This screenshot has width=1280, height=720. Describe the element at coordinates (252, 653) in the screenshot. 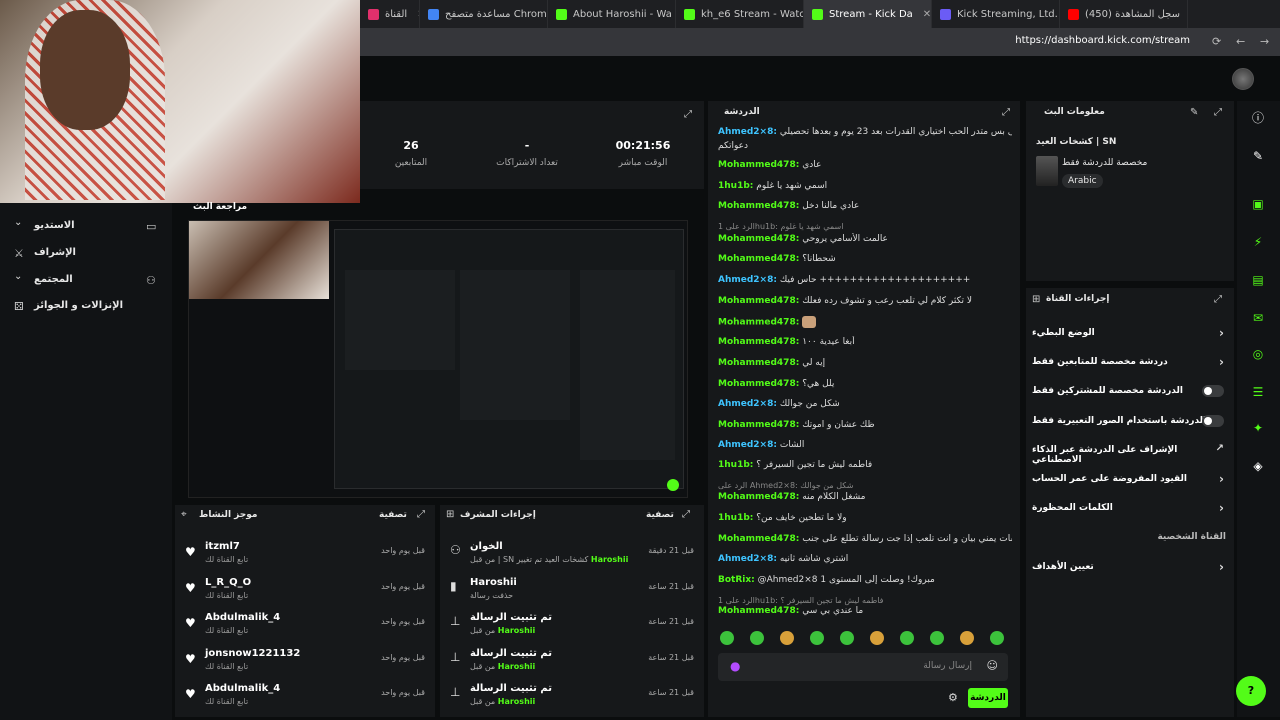

I see `activity-user: jonsnow1221132` at that location.